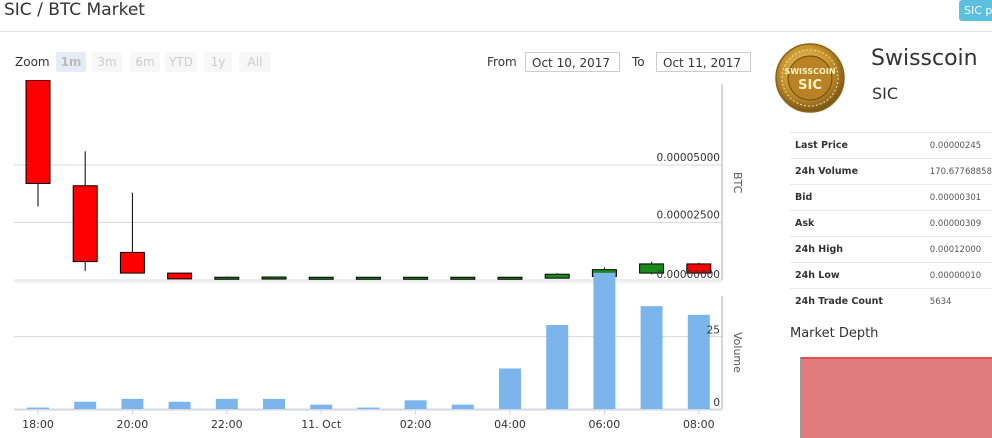  What do you see at coordinates (510, 424) in the screenshot?
I see `x-tick-label: 04:00` at bounding box center [510, 424].